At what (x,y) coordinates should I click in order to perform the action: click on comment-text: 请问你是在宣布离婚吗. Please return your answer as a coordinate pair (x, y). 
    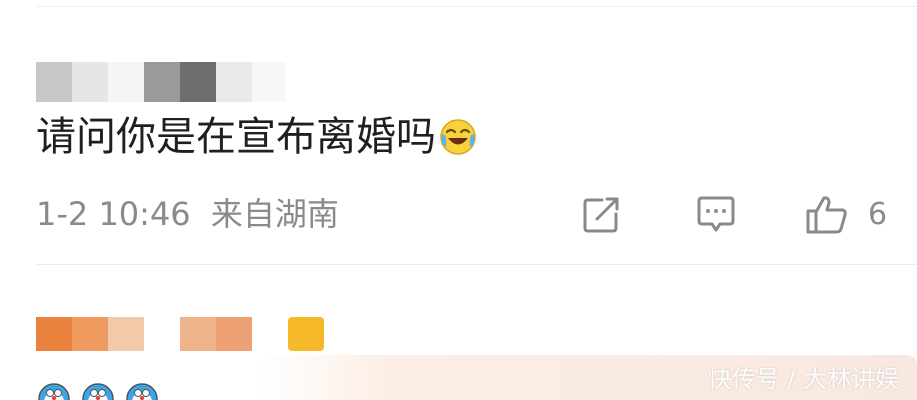
    Looking at the image, I should click on (257, 137).